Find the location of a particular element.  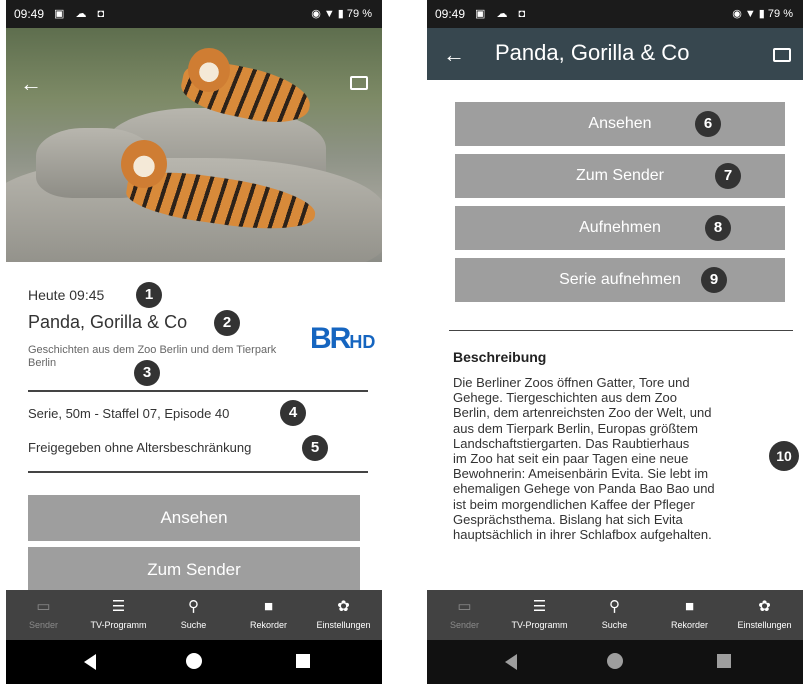

record-button: Aufnehmen is located at coordinates (620, 228).